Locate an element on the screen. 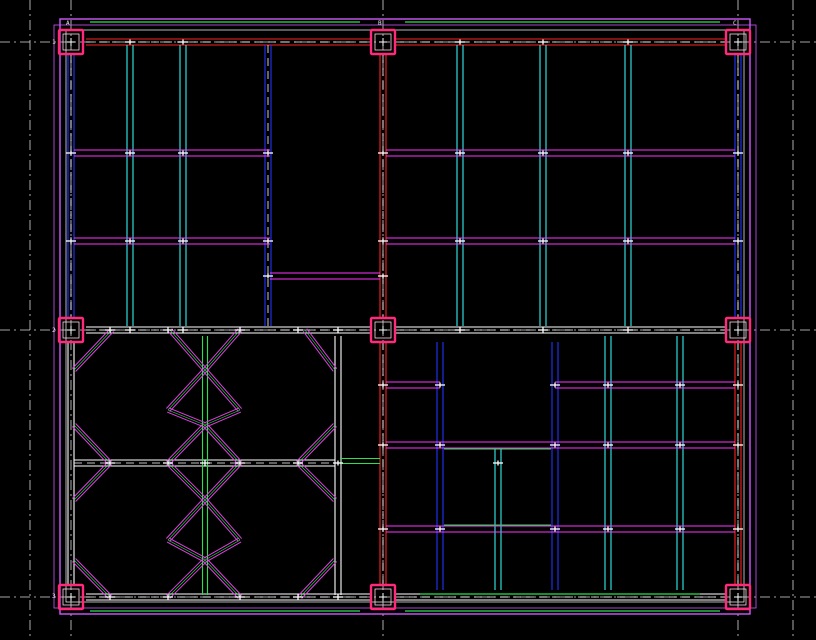  brace-13-center is located at coordinates (92, 578).